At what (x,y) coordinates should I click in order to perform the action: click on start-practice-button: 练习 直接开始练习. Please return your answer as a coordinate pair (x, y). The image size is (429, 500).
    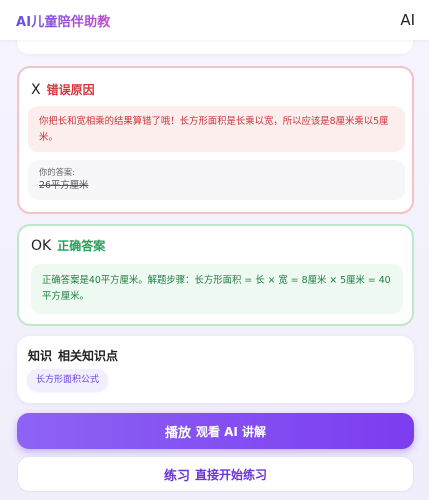
    Looking at the image, I should click on (215, 474).